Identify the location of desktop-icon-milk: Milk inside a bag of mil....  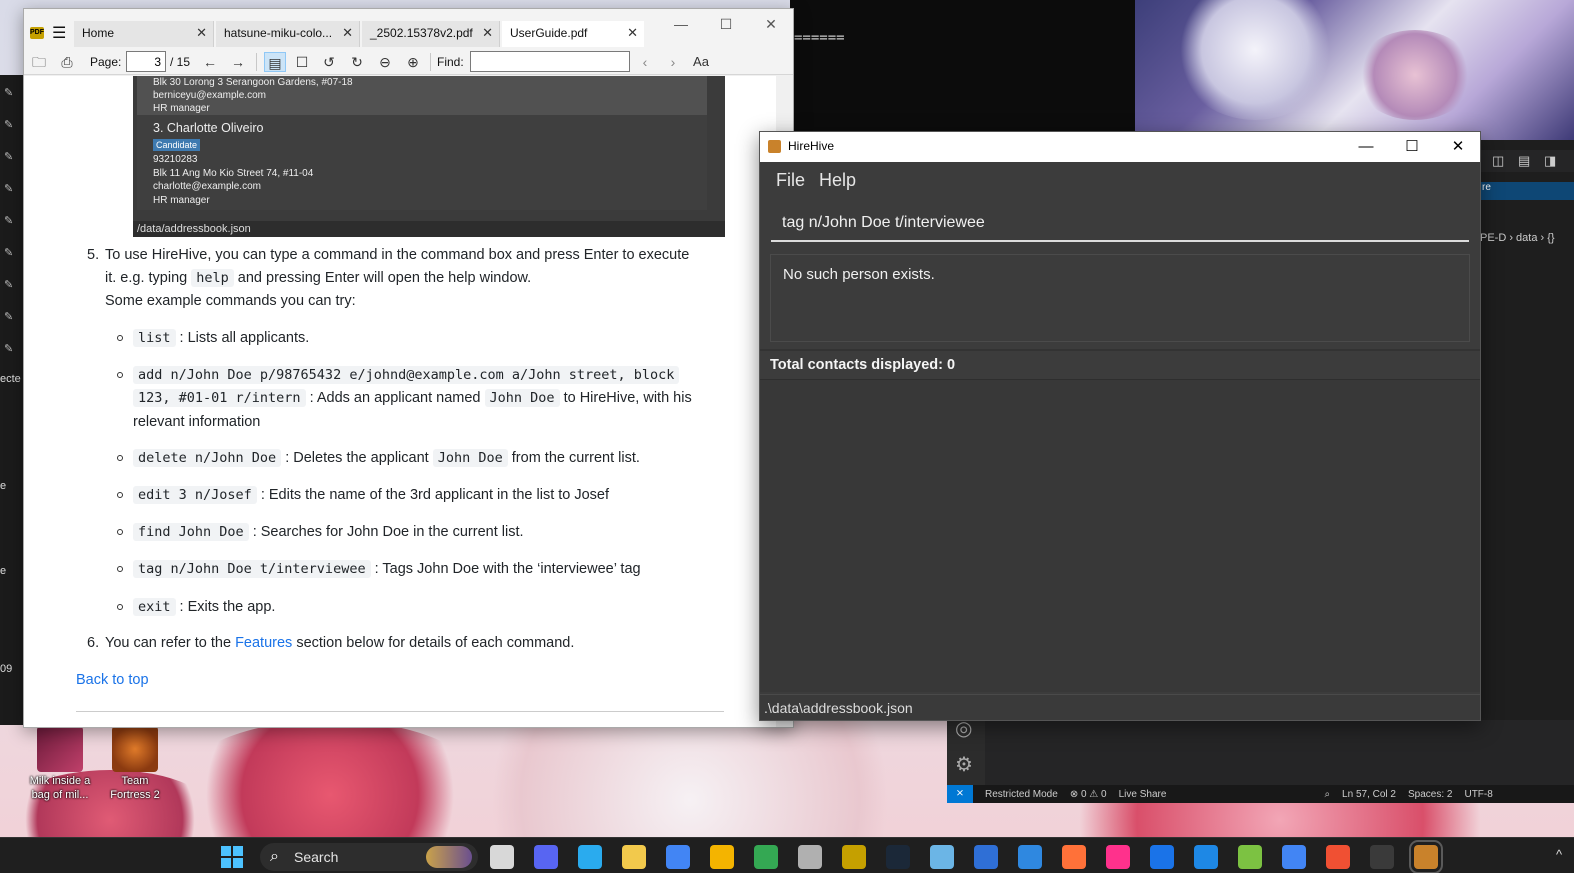
(60, 764).